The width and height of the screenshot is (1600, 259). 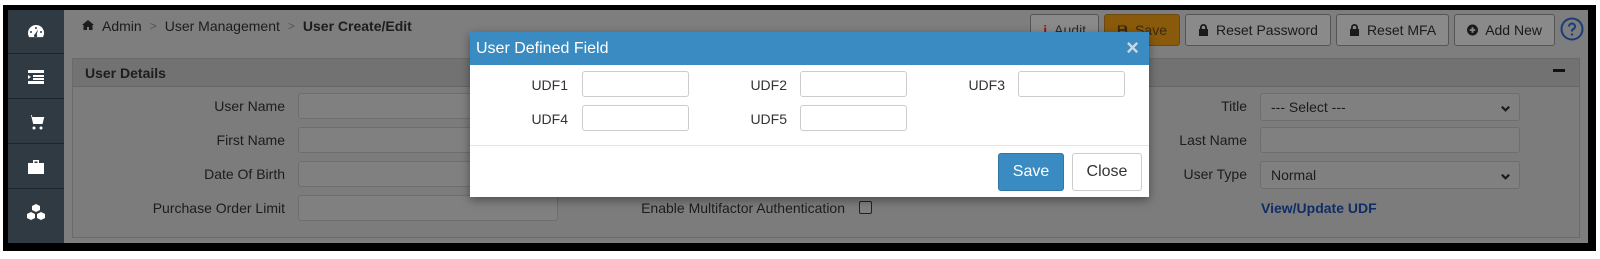 What do you see at coordinates (1390, 107) in the screenshot?
I see `title-select: --- Select ---` at bounding box center [1390, 107].